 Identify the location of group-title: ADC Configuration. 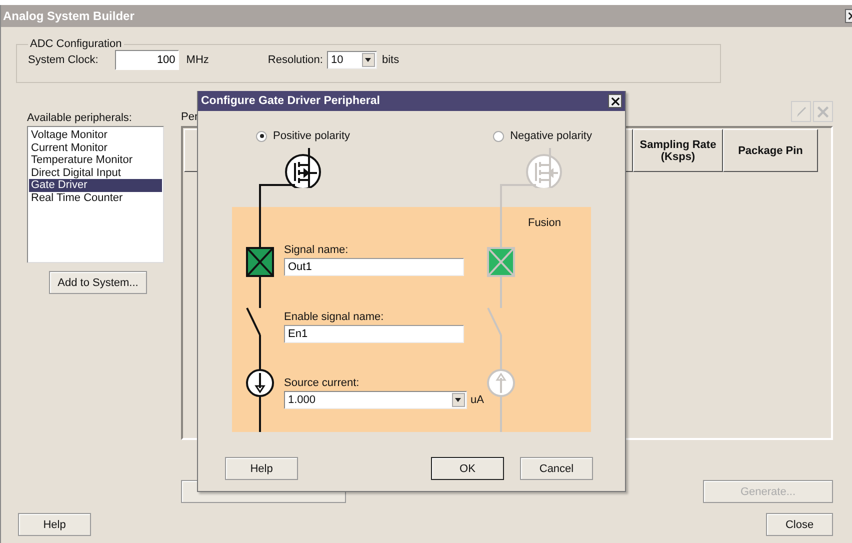
(76, 44).